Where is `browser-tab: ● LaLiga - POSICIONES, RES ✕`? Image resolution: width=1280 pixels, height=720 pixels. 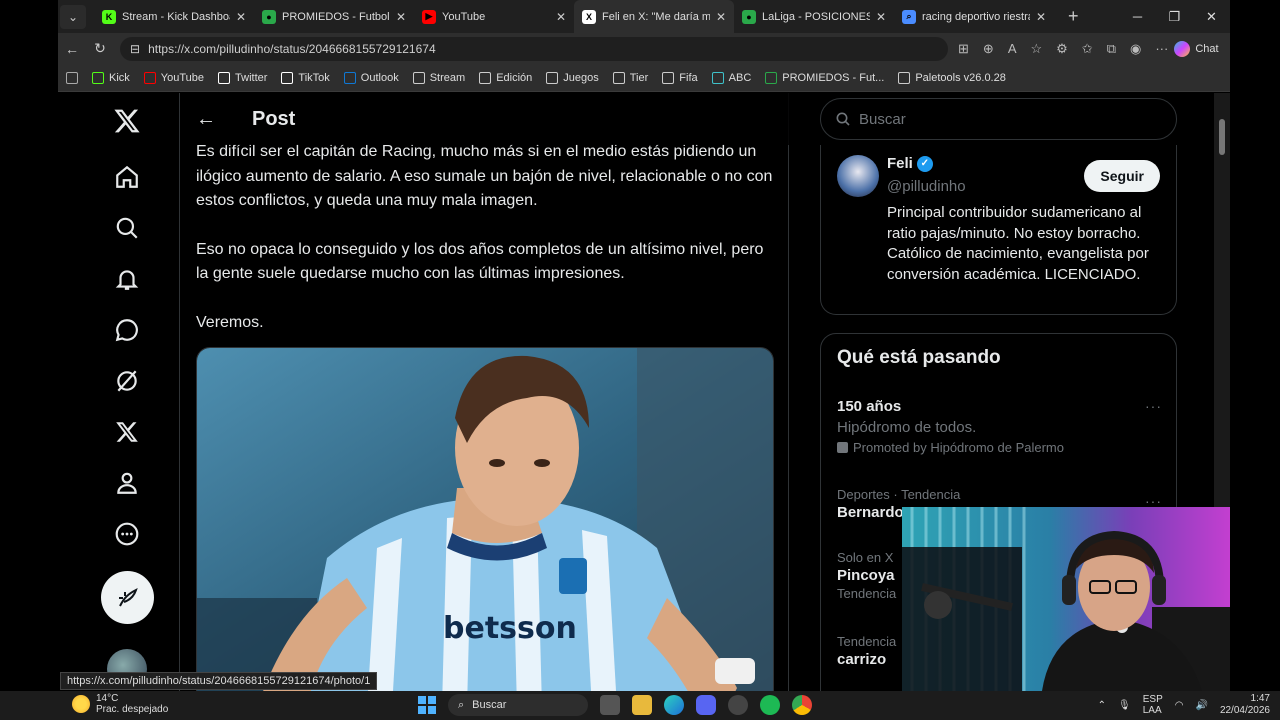
browser-tab: ● LaLiga - POSICIONES, RES ✕ is located at coordinates (814, 16).